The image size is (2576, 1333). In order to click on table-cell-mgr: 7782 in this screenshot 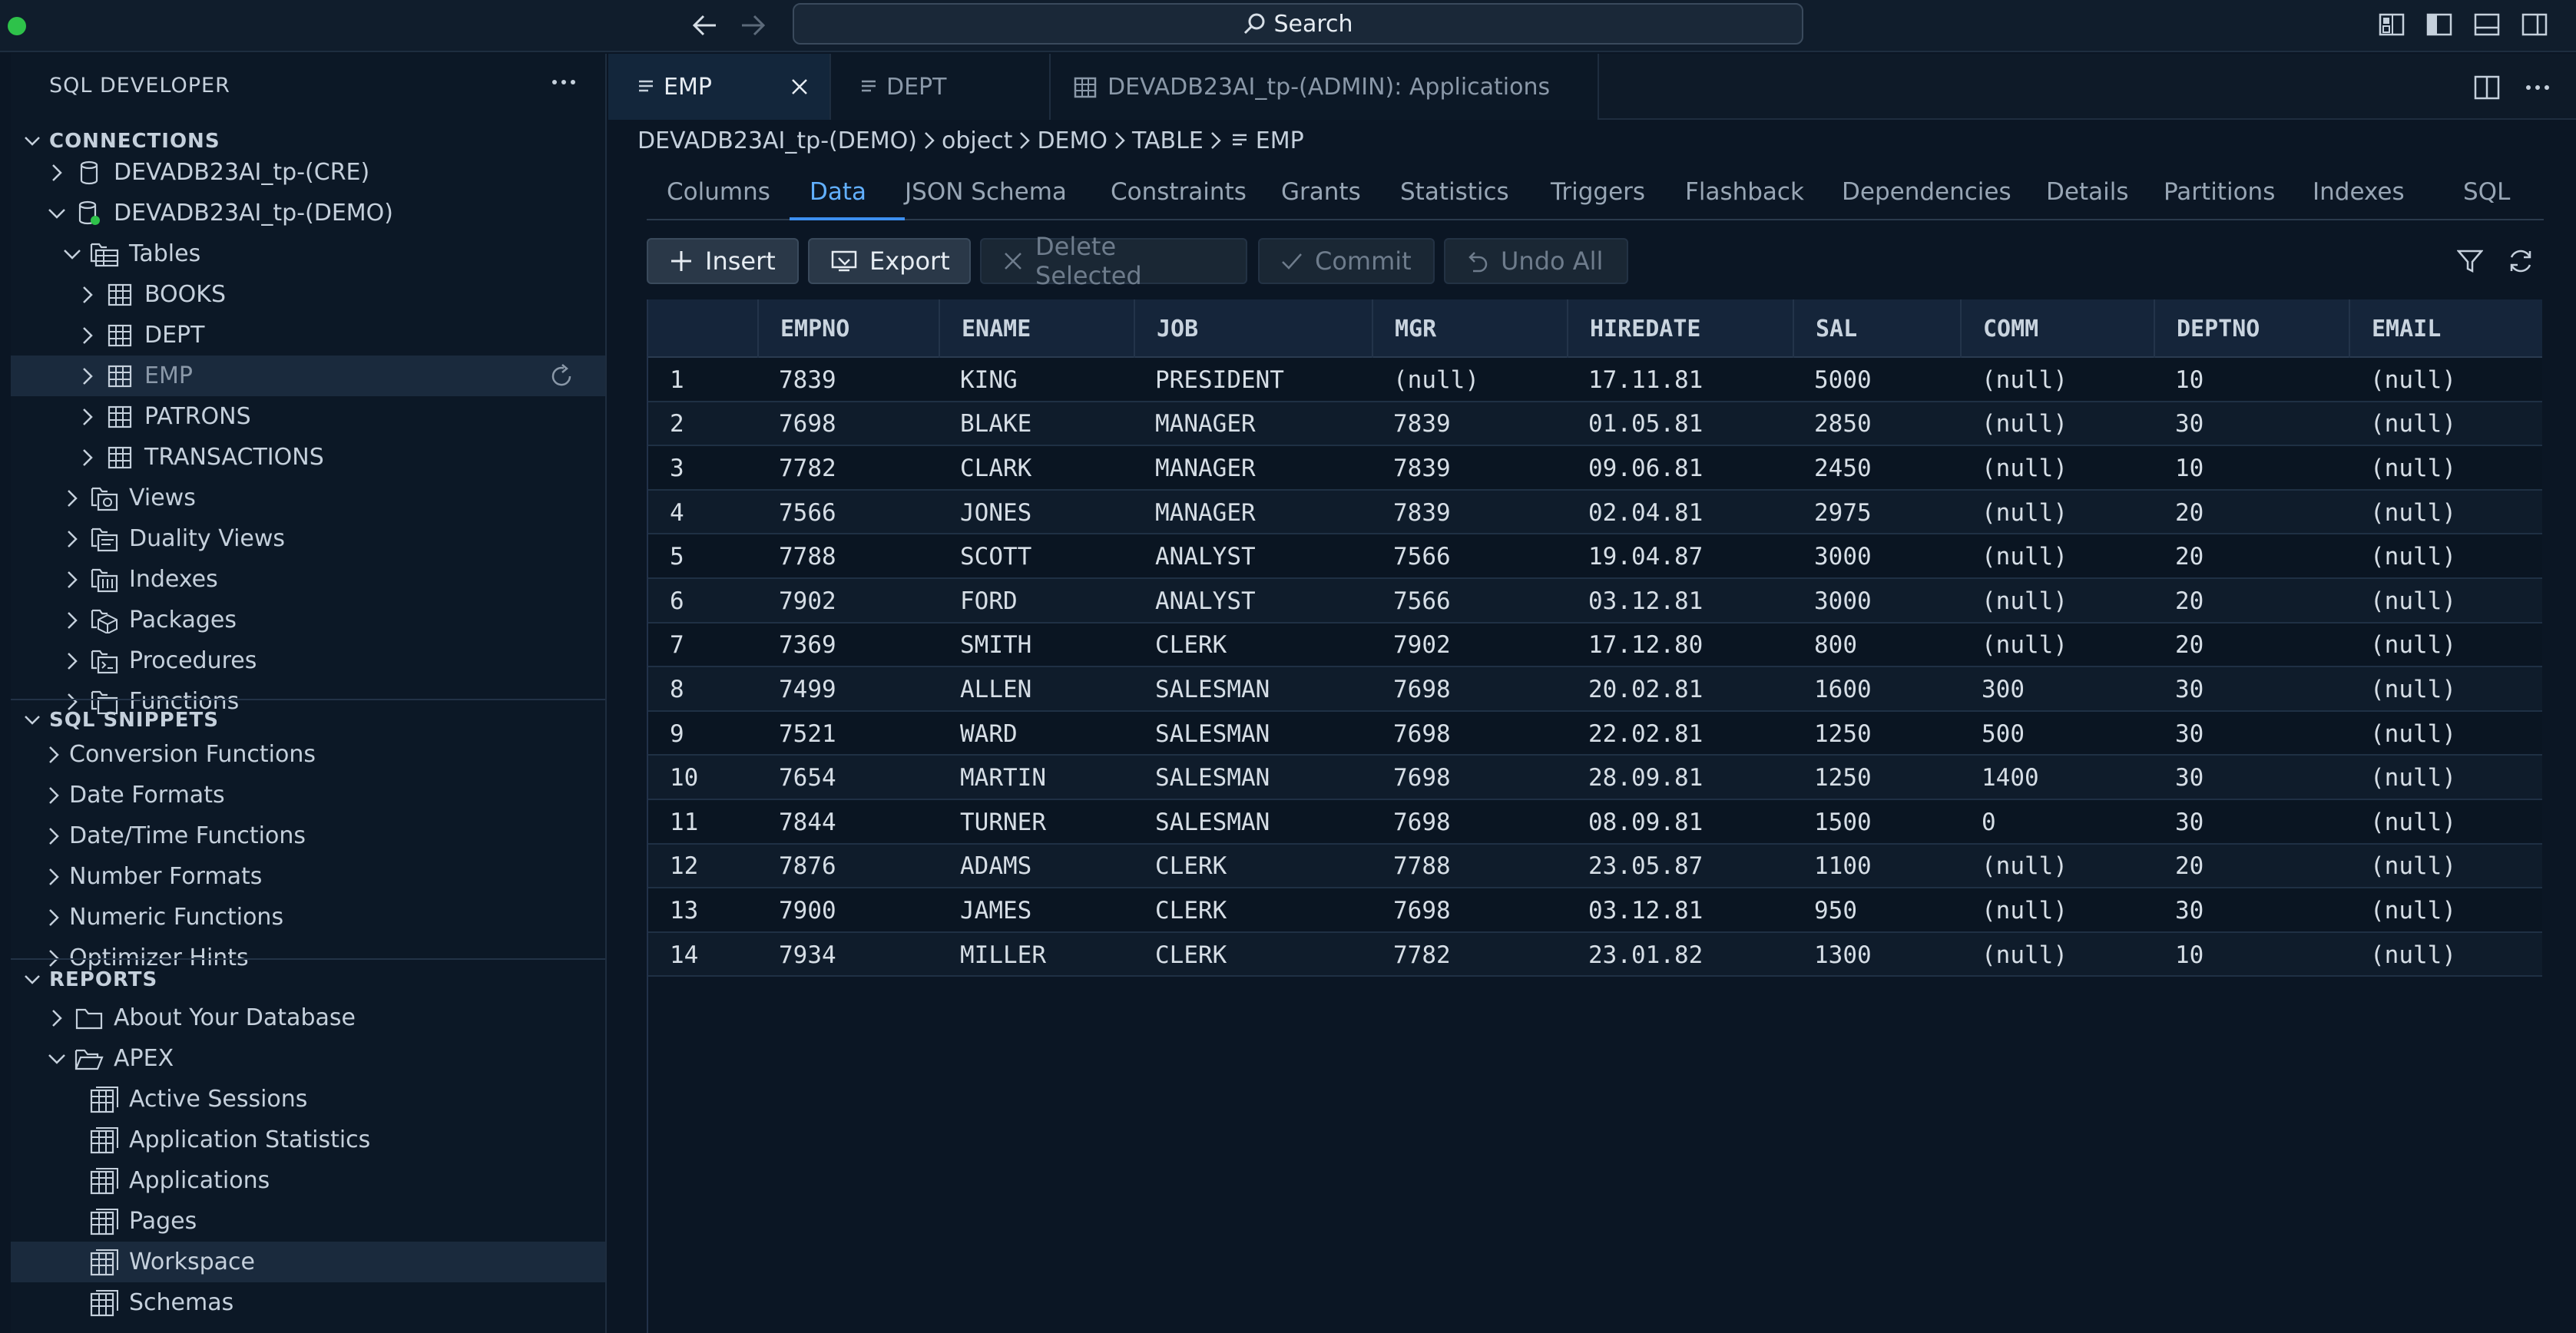, I will do `click(1412, 955)`.